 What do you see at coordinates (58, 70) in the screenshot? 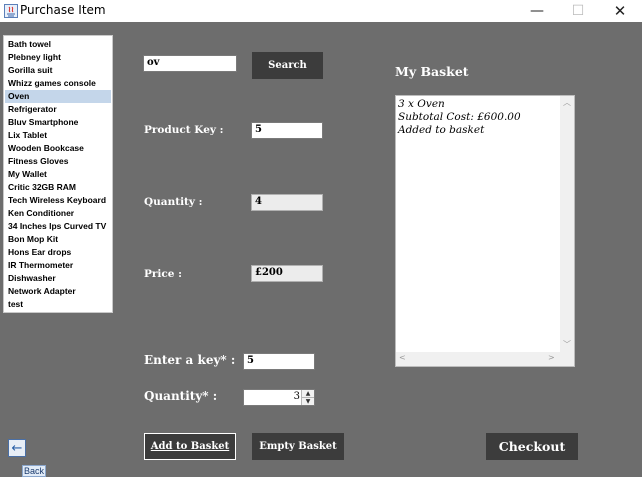
I see `list-item: Gorilla suit` at bounding box center [58, 70].